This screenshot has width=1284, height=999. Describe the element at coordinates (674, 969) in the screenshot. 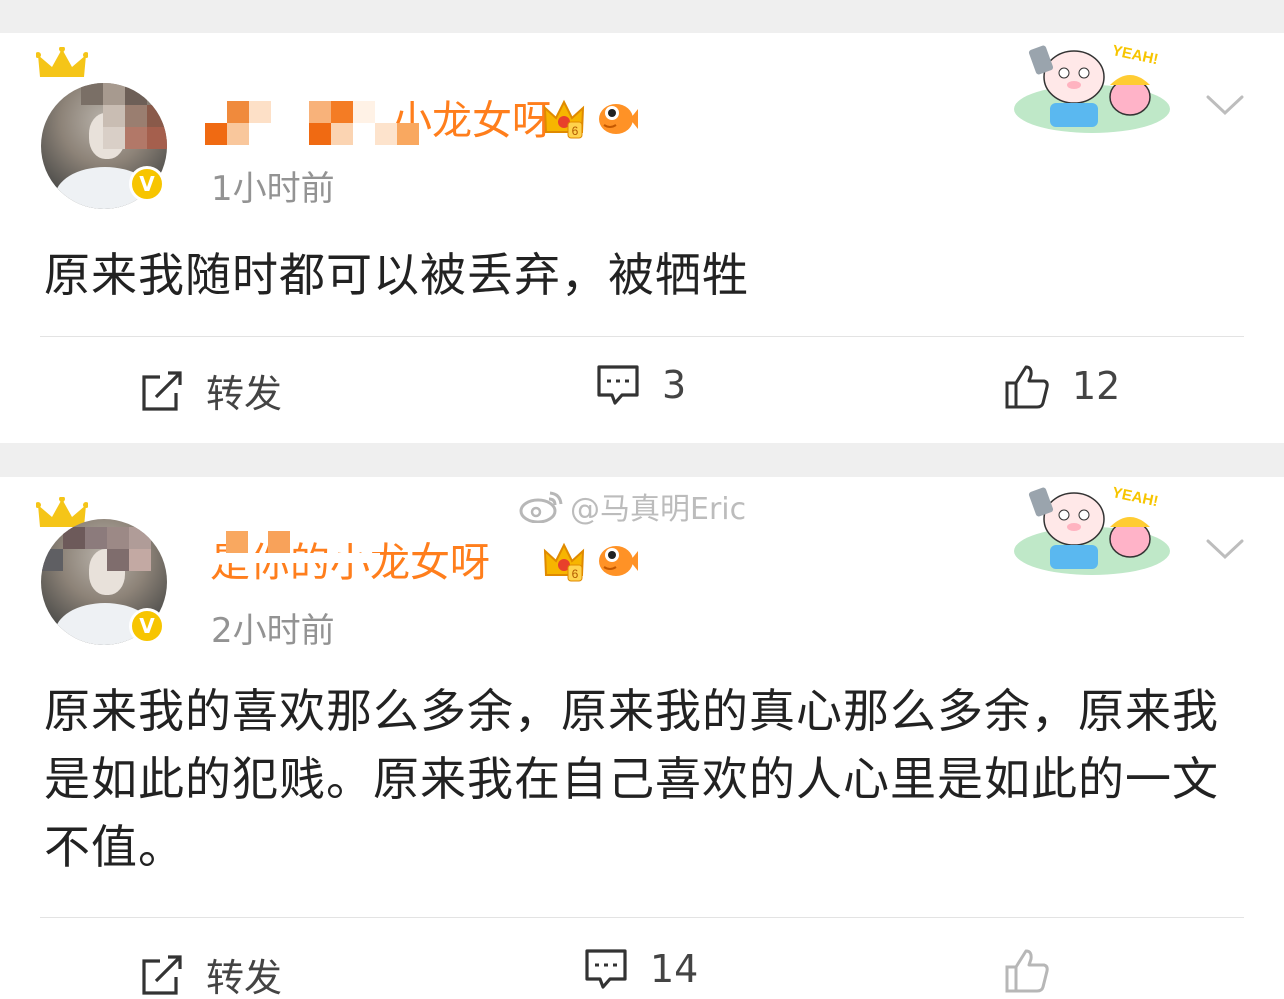

I see `comment-count: 14` at that location.